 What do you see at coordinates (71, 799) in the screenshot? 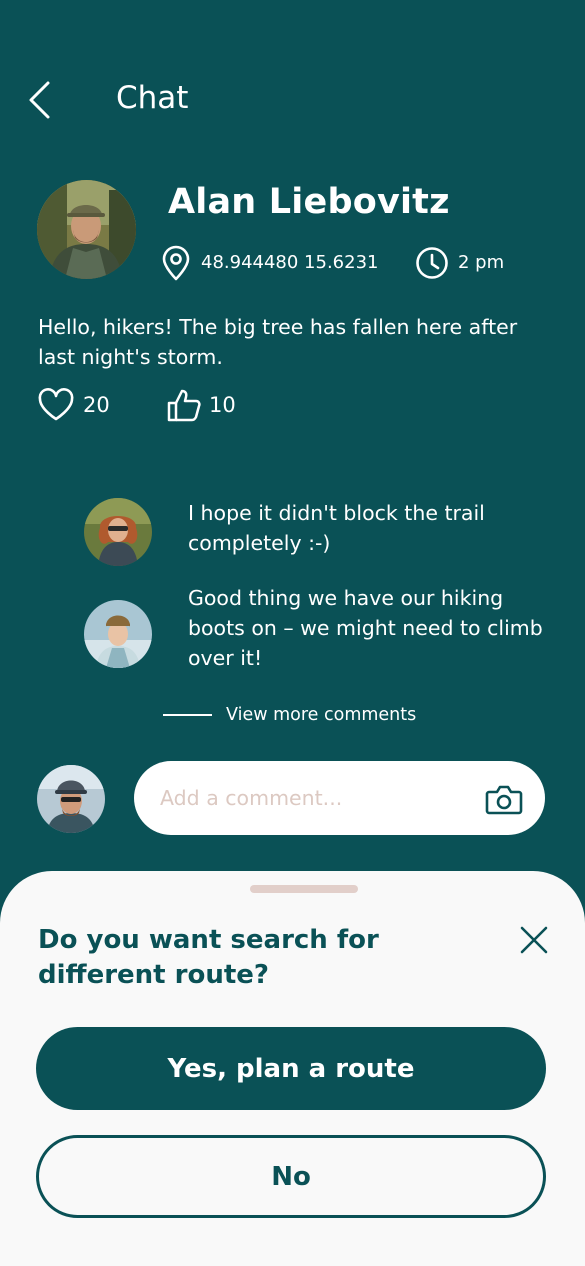
I see `current-user-avatar` at bounding box center [71, 799].